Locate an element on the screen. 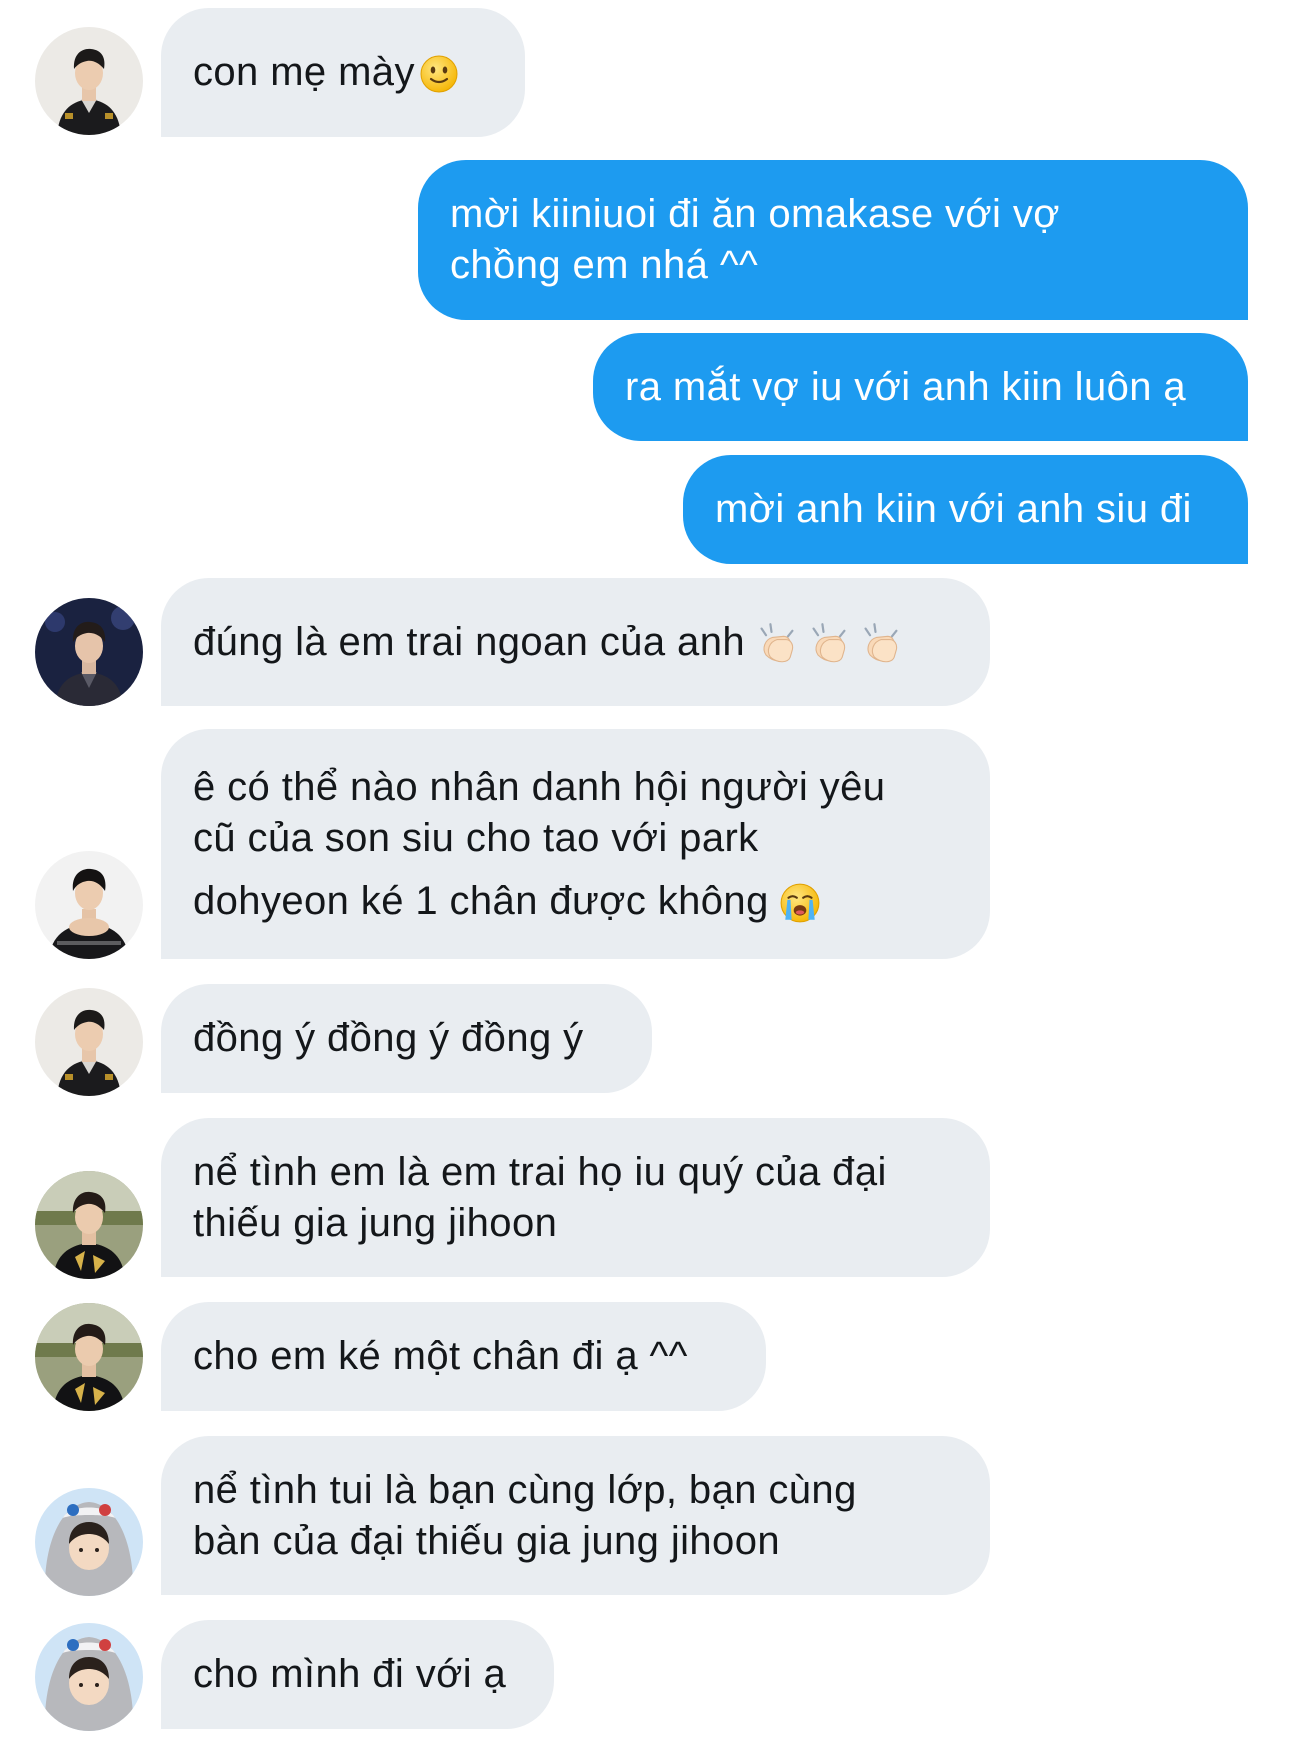 The height and width of the screenshot is (1750, 1290). message-text: con mẹ mày is located at coordinates (326, 72).